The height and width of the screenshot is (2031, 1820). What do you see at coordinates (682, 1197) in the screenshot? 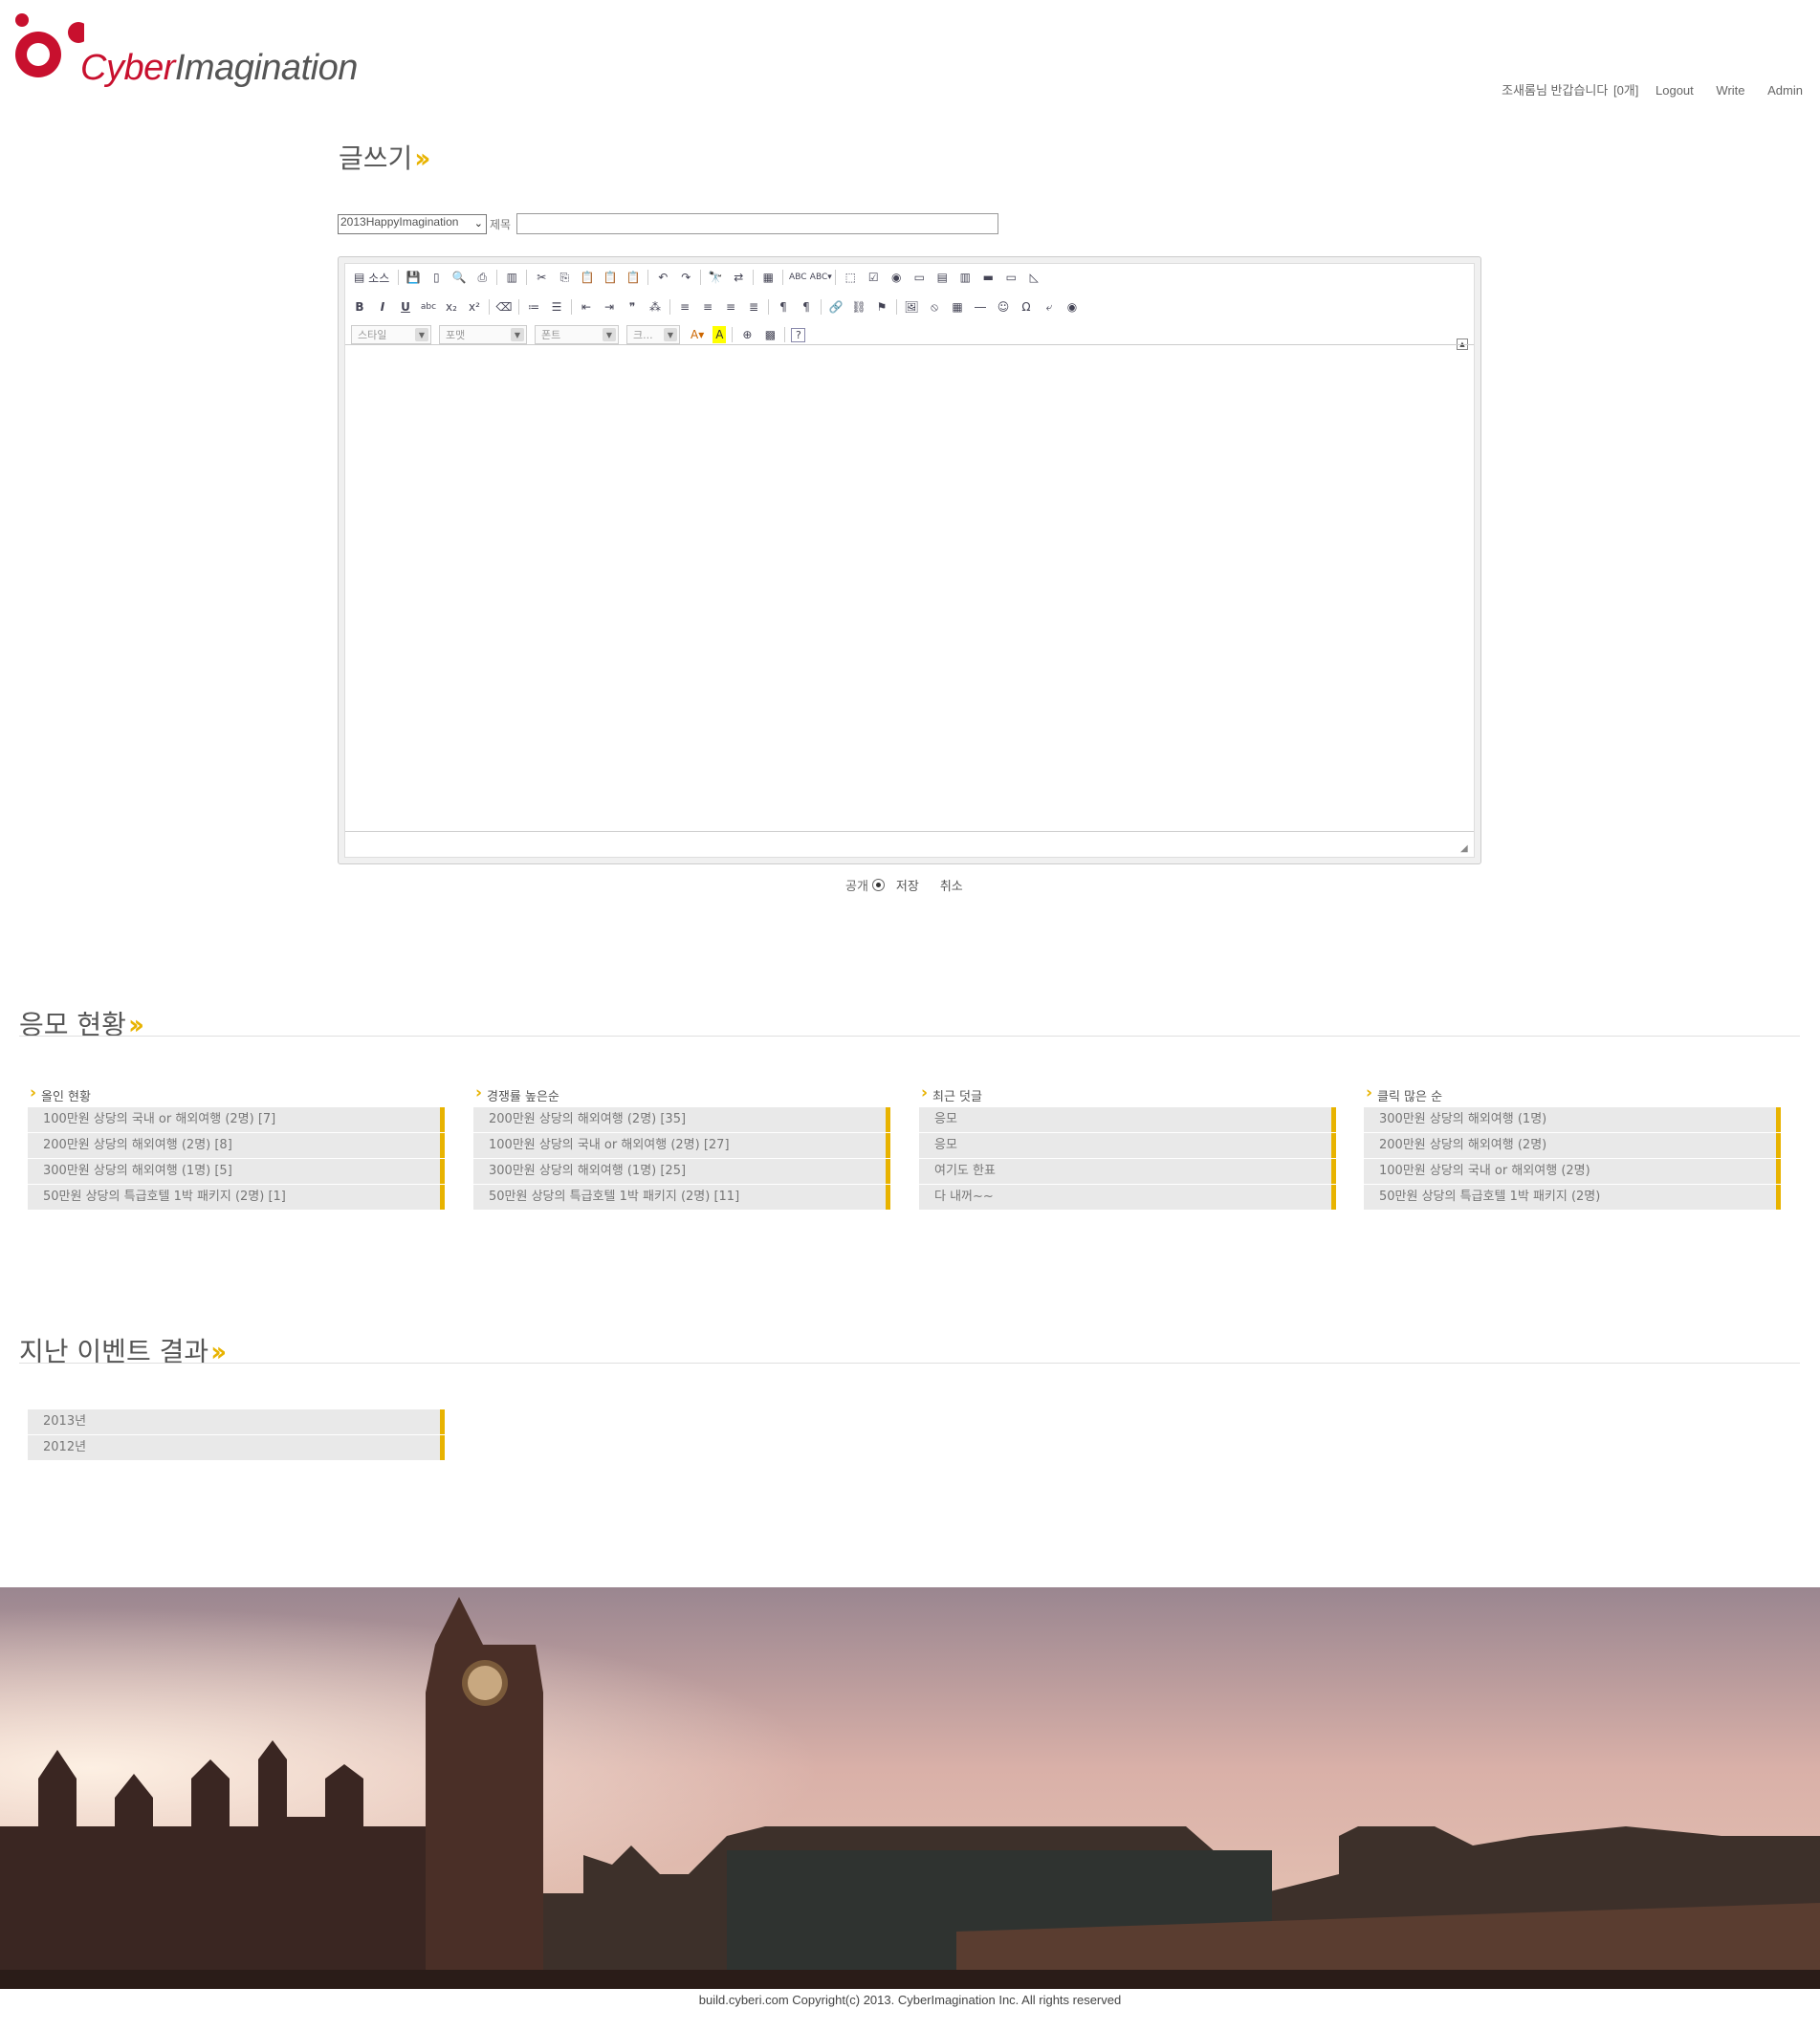
I see `list-item: 50만원 상당의 특급호텔 1박 패키지 (2명) [11]` at bounding box center [682, 1197].